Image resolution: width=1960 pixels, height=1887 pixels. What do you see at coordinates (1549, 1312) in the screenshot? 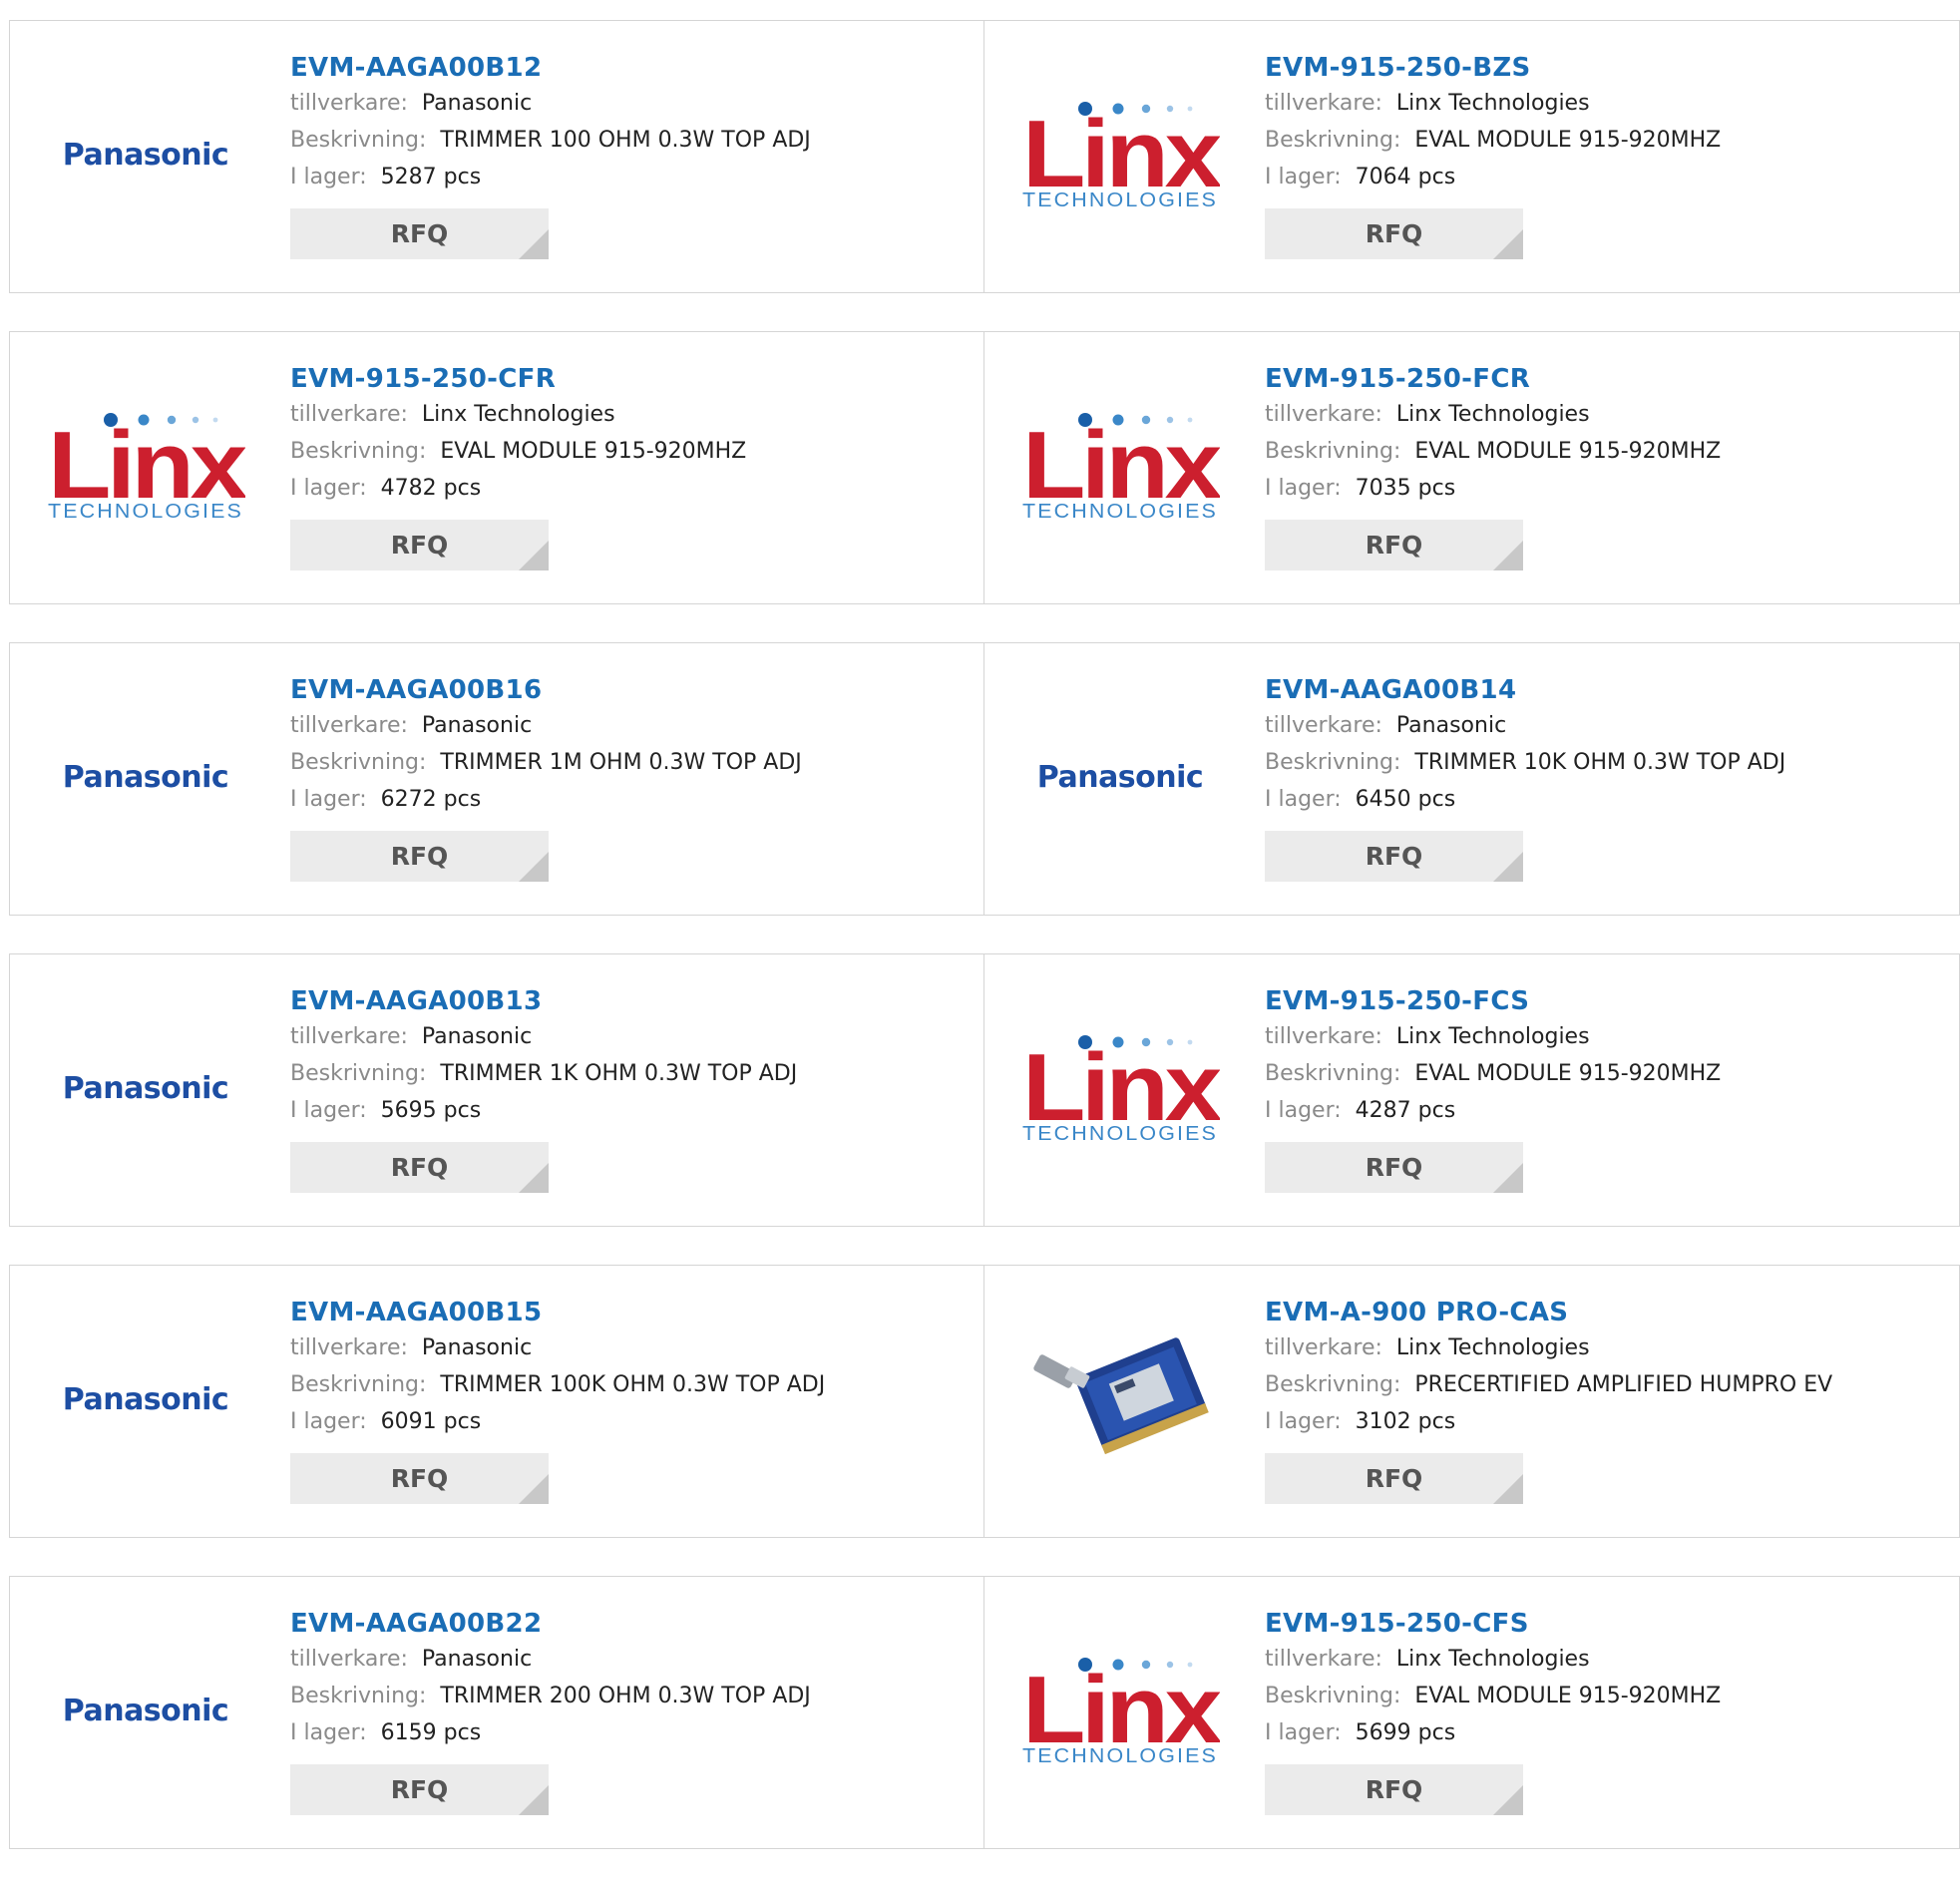
I see `part-number-link: EVM-A-900 PRO-CAS` at bounding box center [1549, 1312].